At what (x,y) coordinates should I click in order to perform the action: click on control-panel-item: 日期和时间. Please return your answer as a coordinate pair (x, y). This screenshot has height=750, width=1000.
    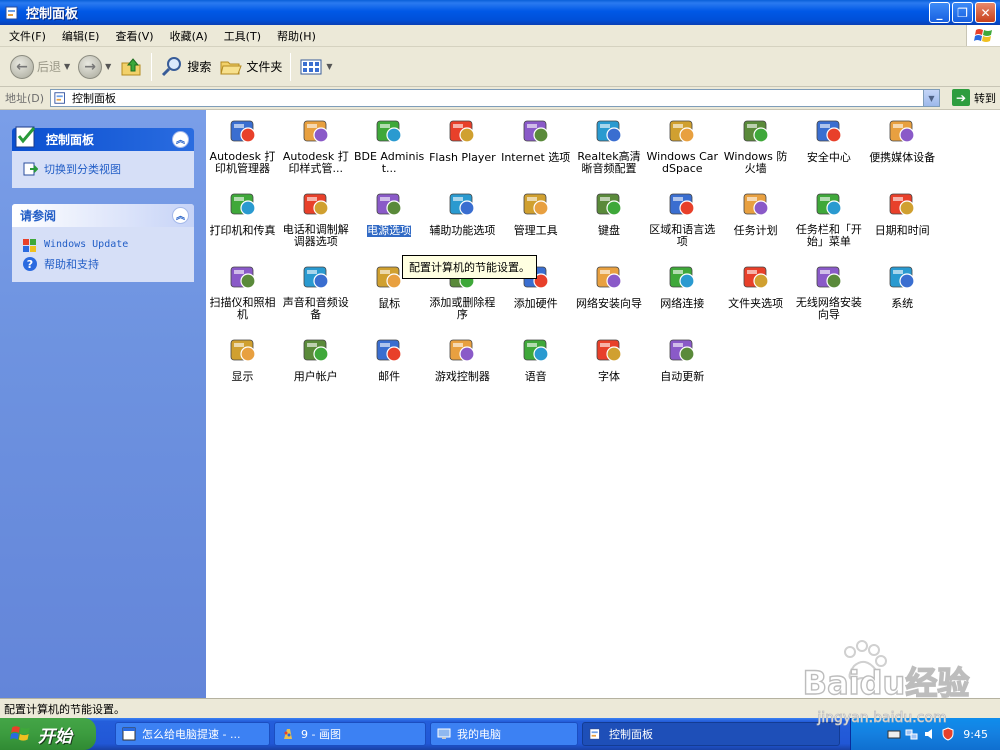
    Looking at the image, I should click on (902, 212).